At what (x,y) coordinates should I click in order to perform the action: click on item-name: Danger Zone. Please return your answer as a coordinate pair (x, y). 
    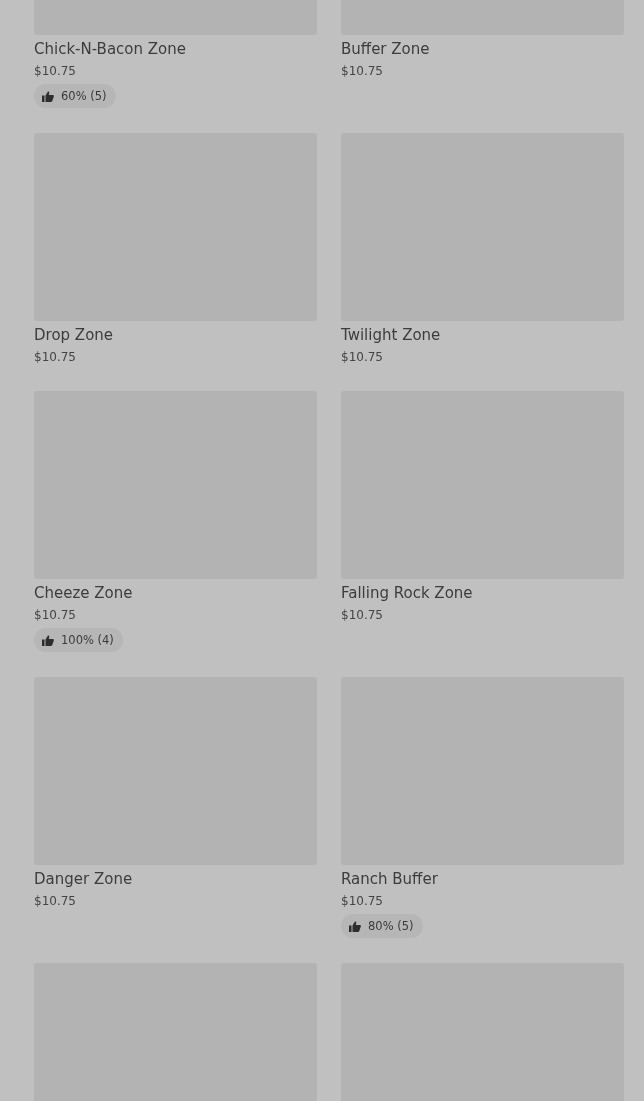
    Looking at the image, I should click on (83, 879).